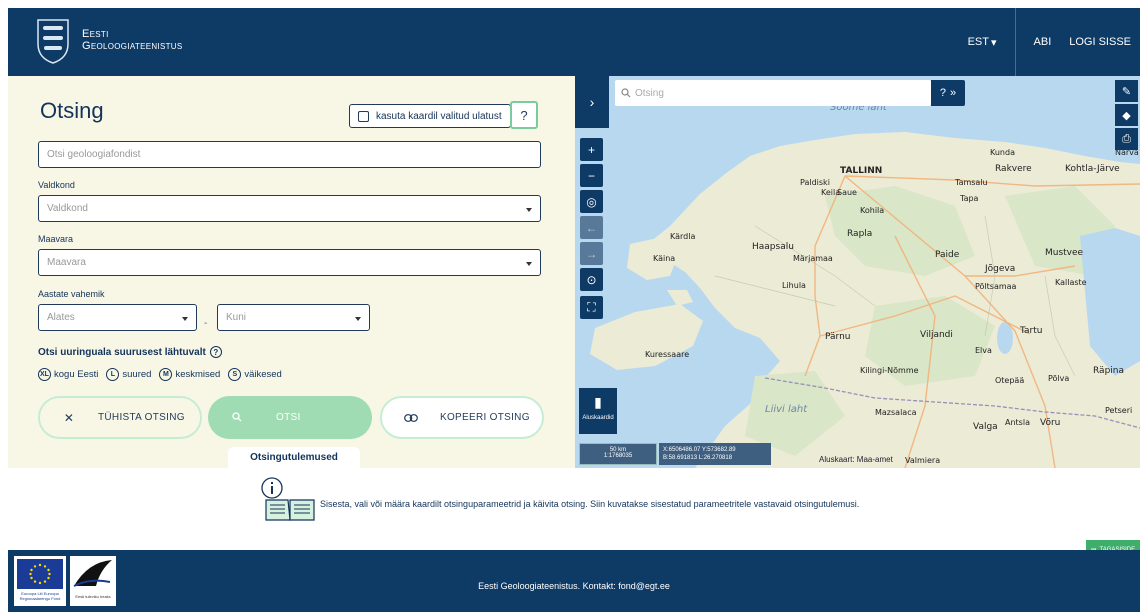 This screenshot has height=612, width=1140. What do you see at coordinates (664, 258) in the screenshot?
I see `map-label: Käina` at bounding box center [664, 258].